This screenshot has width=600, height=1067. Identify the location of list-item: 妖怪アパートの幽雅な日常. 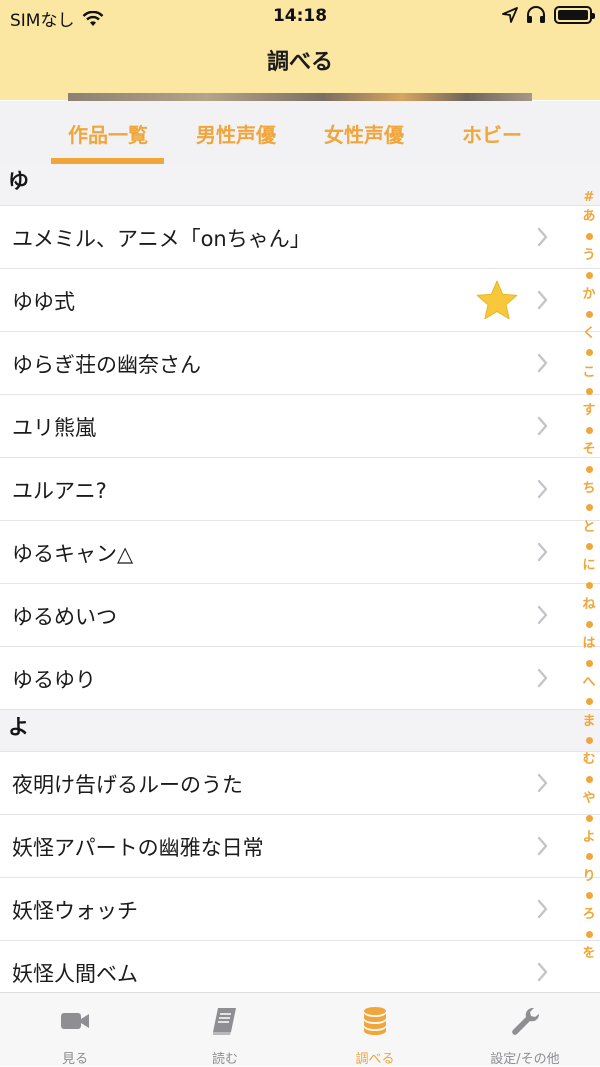
(300, 846).